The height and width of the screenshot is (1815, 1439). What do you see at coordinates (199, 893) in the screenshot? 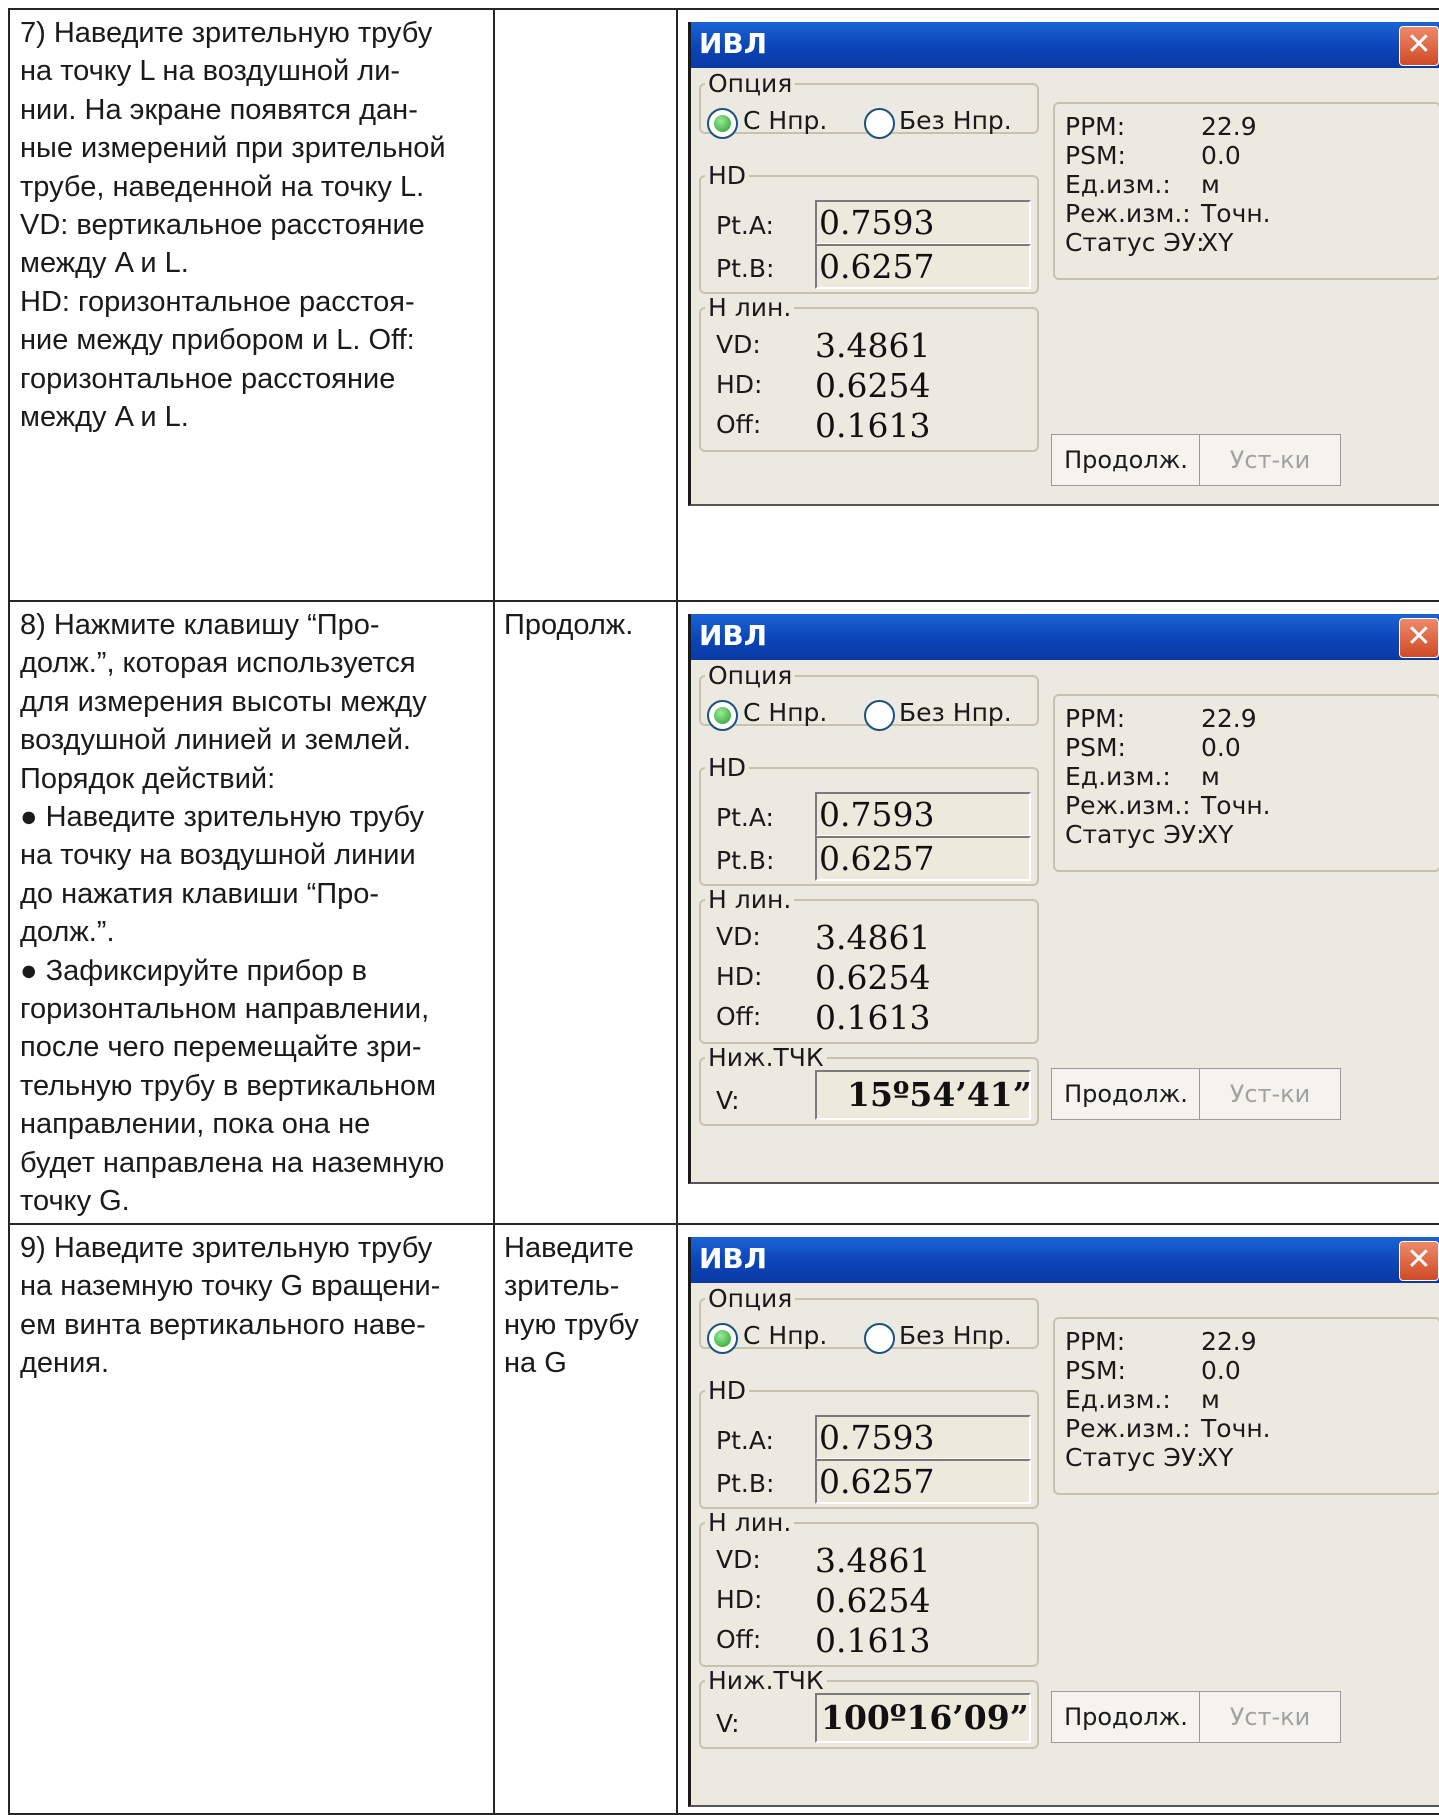
I see `instruction-line: до нажатия клавиши “Про-` at bounding box center [199, 893].